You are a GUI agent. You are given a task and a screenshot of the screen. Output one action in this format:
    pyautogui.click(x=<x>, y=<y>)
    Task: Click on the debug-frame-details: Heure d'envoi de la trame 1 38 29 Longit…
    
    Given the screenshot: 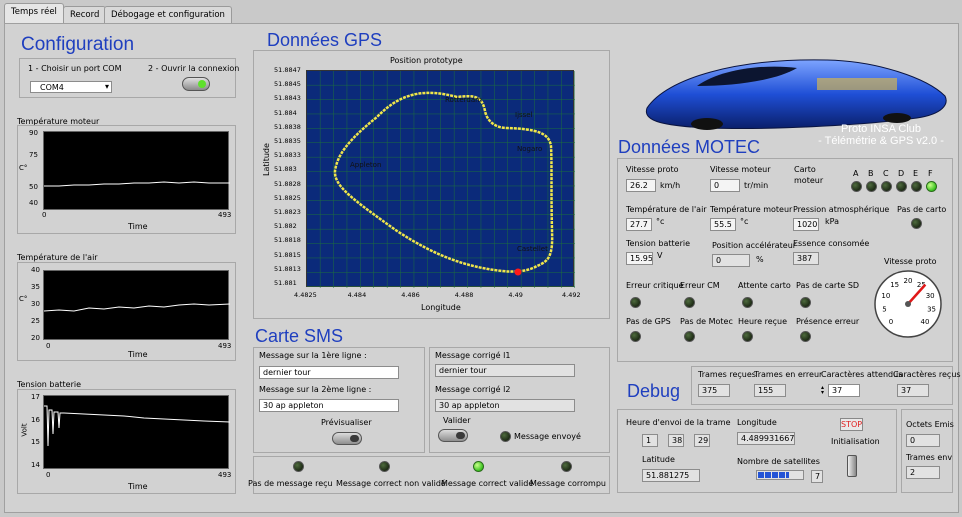 What is the action you would take?
    pyautogui.click(x=757, y=451)
    